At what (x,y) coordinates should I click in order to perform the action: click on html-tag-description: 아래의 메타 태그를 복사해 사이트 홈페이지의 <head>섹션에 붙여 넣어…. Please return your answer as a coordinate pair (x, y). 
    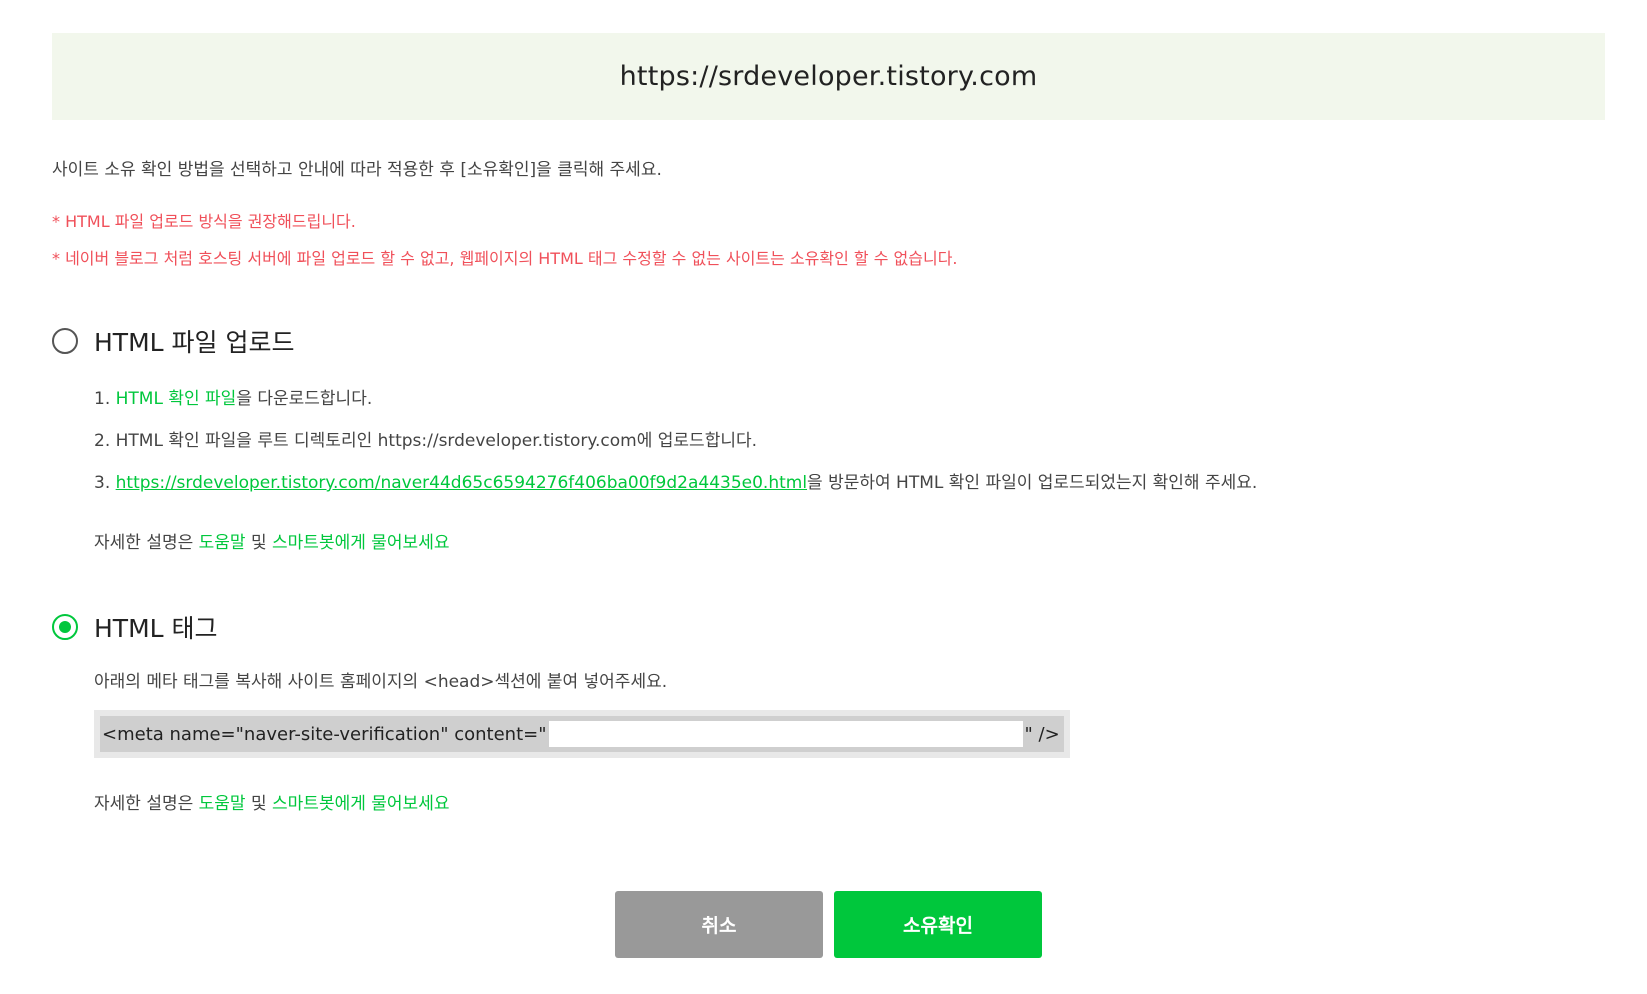
    Looking at the image, I should click on (381, 682).